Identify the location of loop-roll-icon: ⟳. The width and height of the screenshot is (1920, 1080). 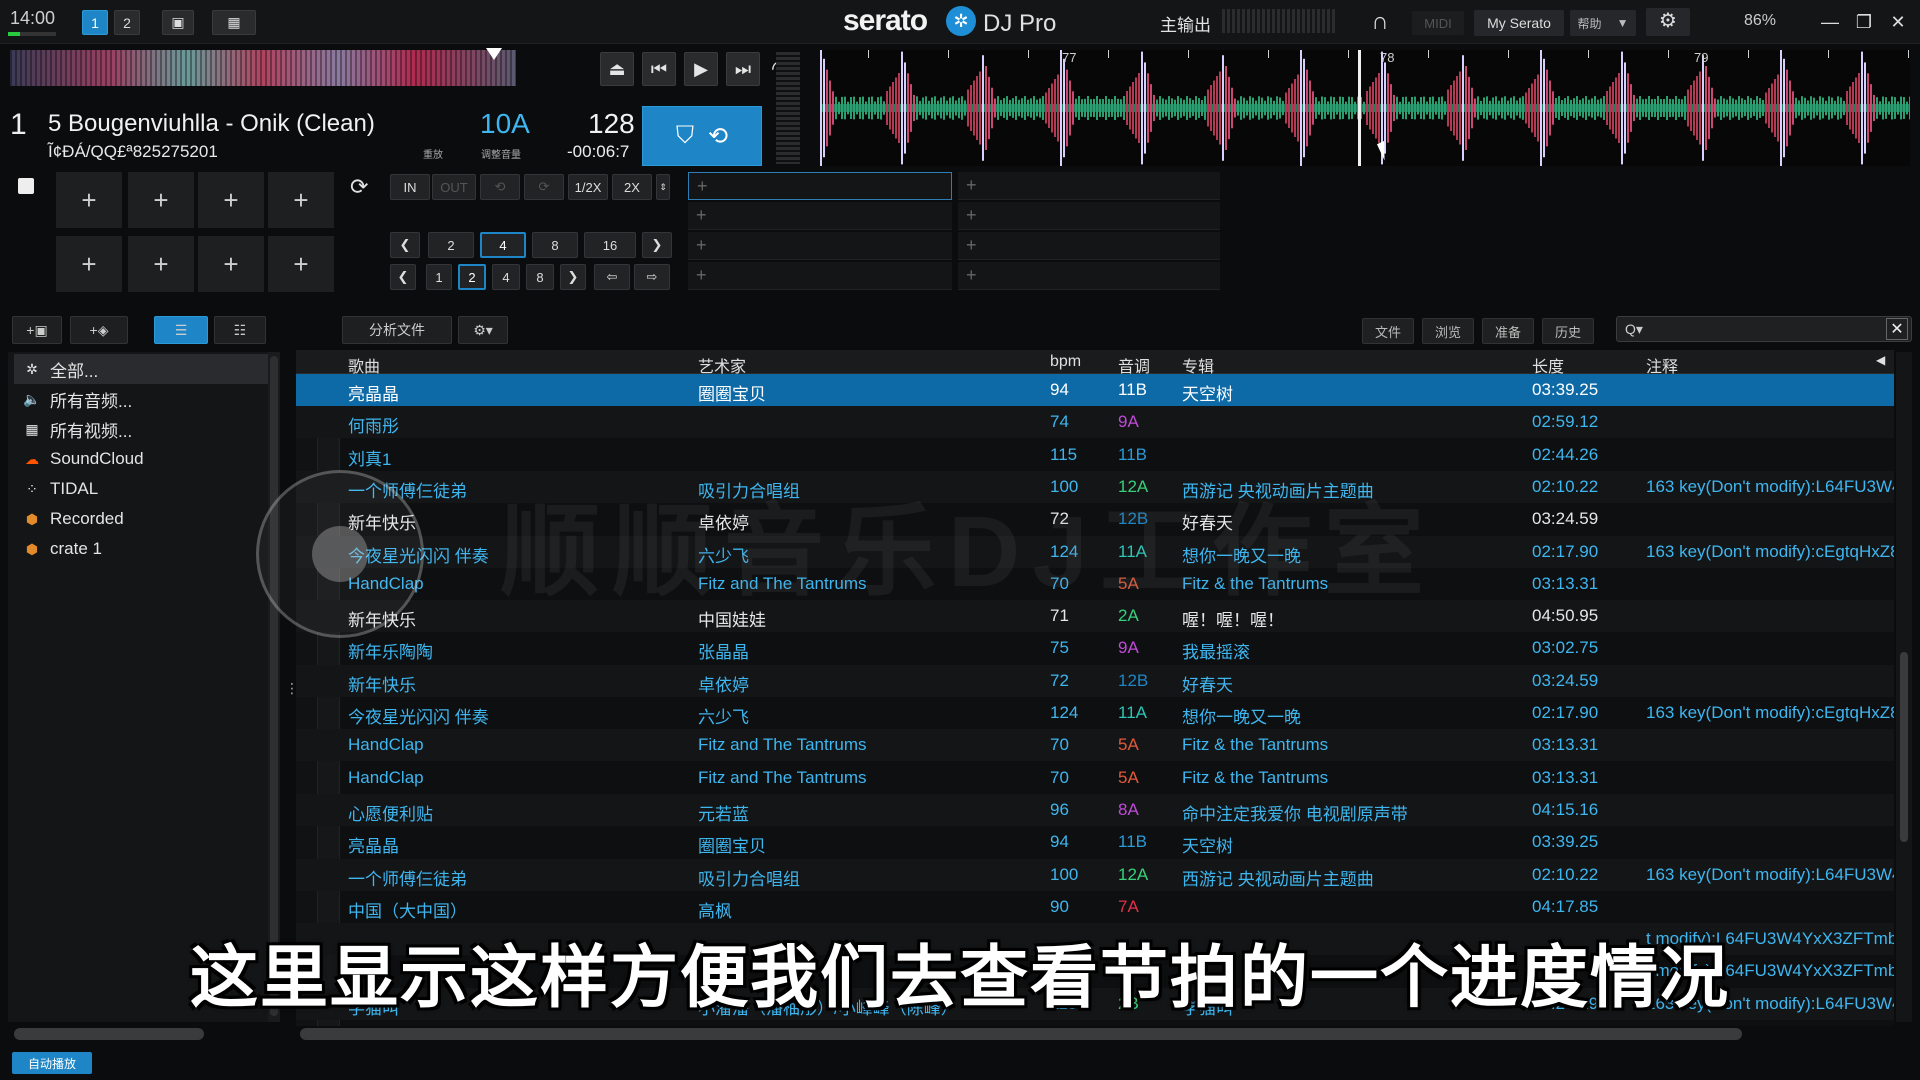
(359, 187).